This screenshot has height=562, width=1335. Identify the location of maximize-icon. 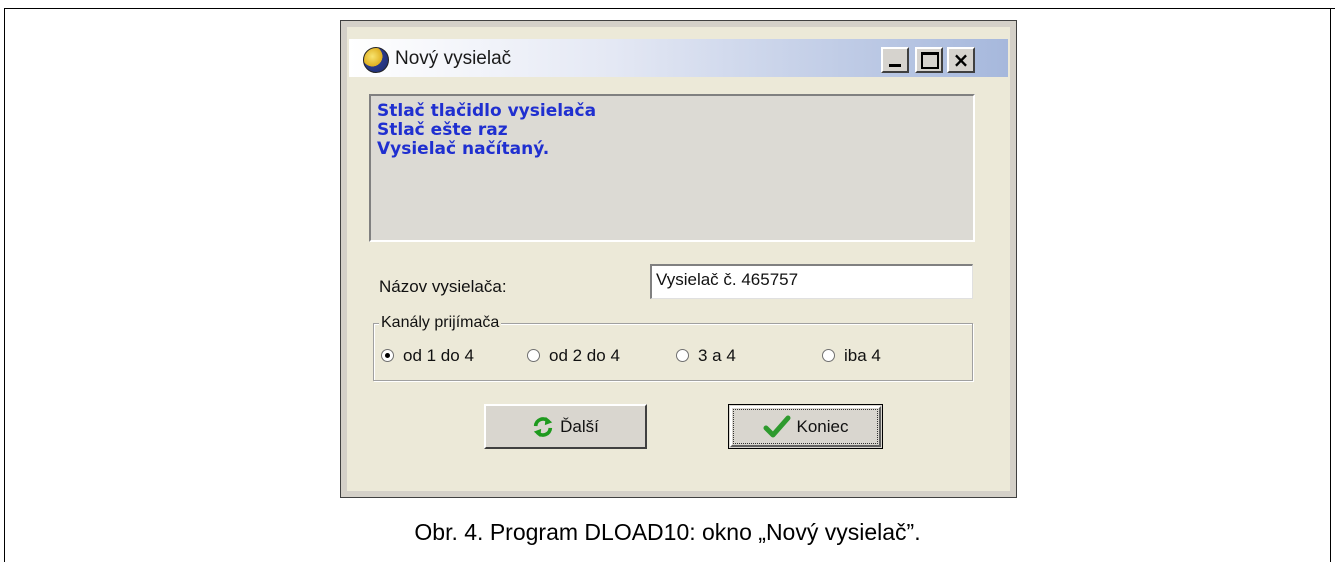
(930, 60).